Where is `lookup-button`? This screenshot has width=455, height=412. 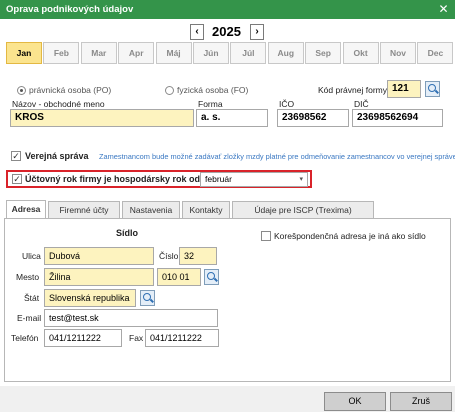 lookup-button is located at coordinates (432, 89).